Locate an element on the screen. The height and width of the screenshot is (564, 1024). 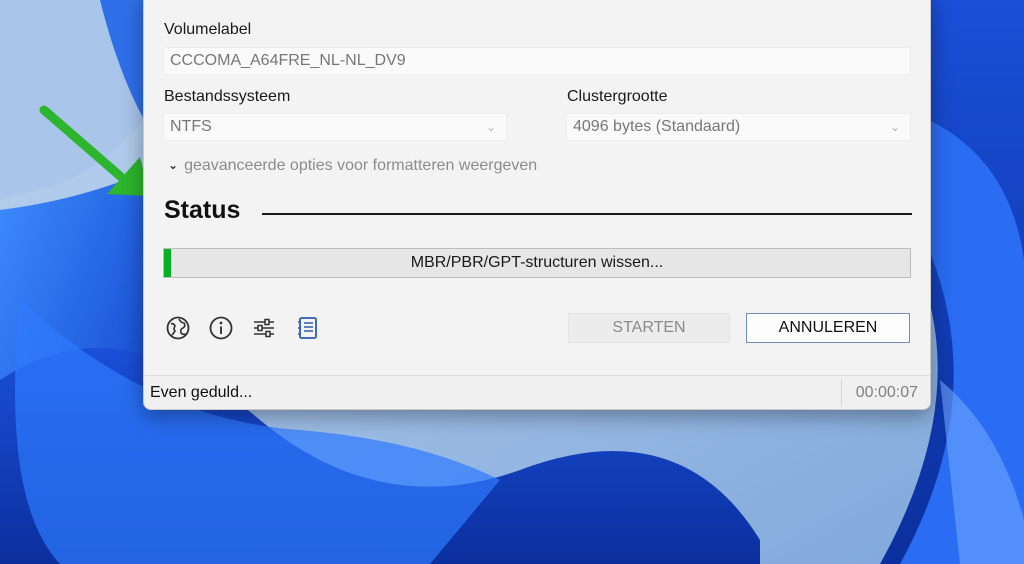
cluster-size-value: 4096 bytes (Standaard) is located at coordinates (657, 126).